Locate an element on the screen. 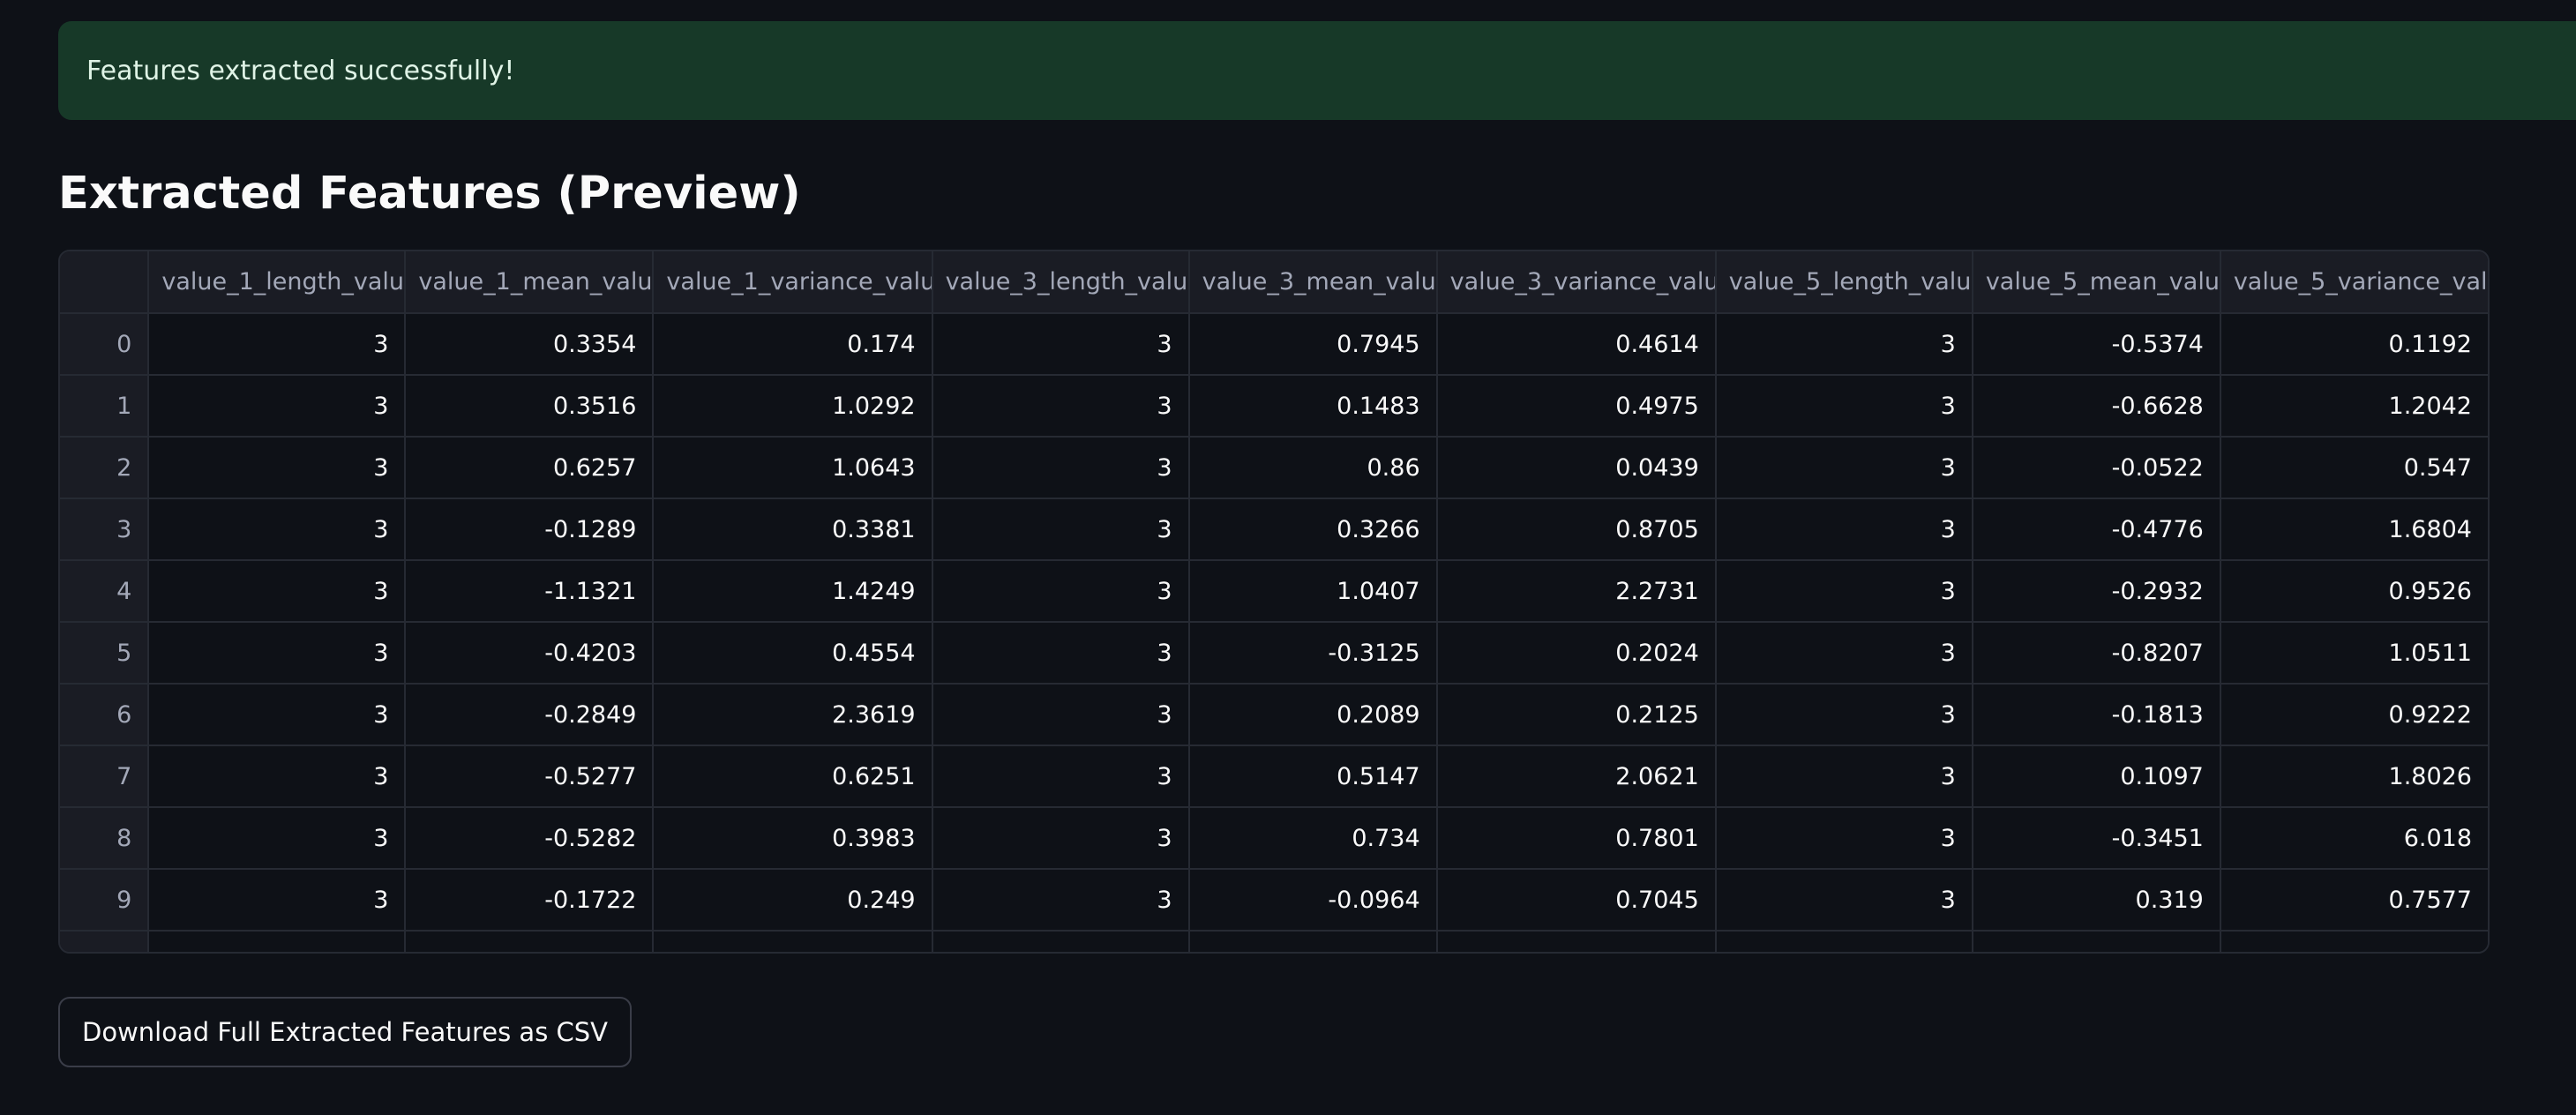 This screenshot has height=1115, width=2576. table-cell: 1.8026 is located at coordinates (2354, 777).